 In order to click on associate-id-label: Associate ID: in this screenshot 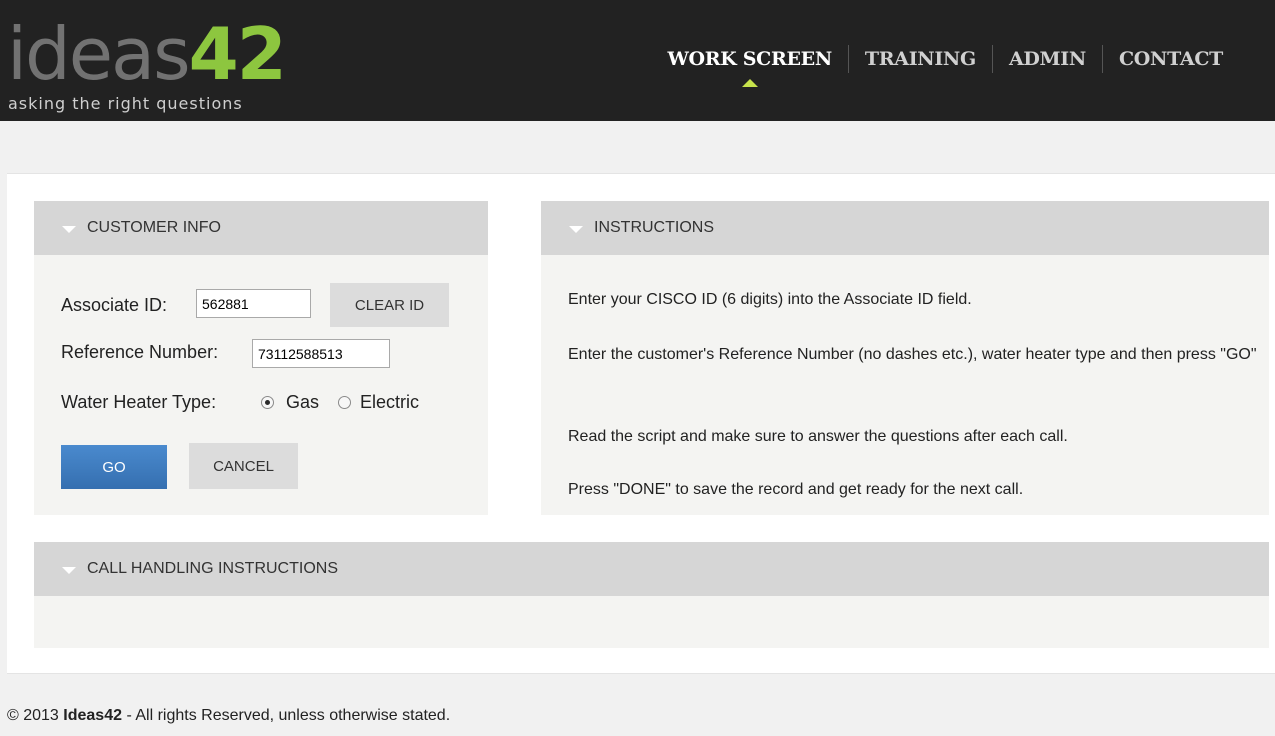, I will do `click(114, 305)`.